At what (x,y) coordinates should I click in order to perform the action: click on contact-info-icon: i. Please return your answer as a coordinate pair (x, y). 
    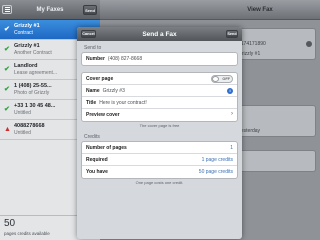
    Looking at the image, I should click on (230, 91).